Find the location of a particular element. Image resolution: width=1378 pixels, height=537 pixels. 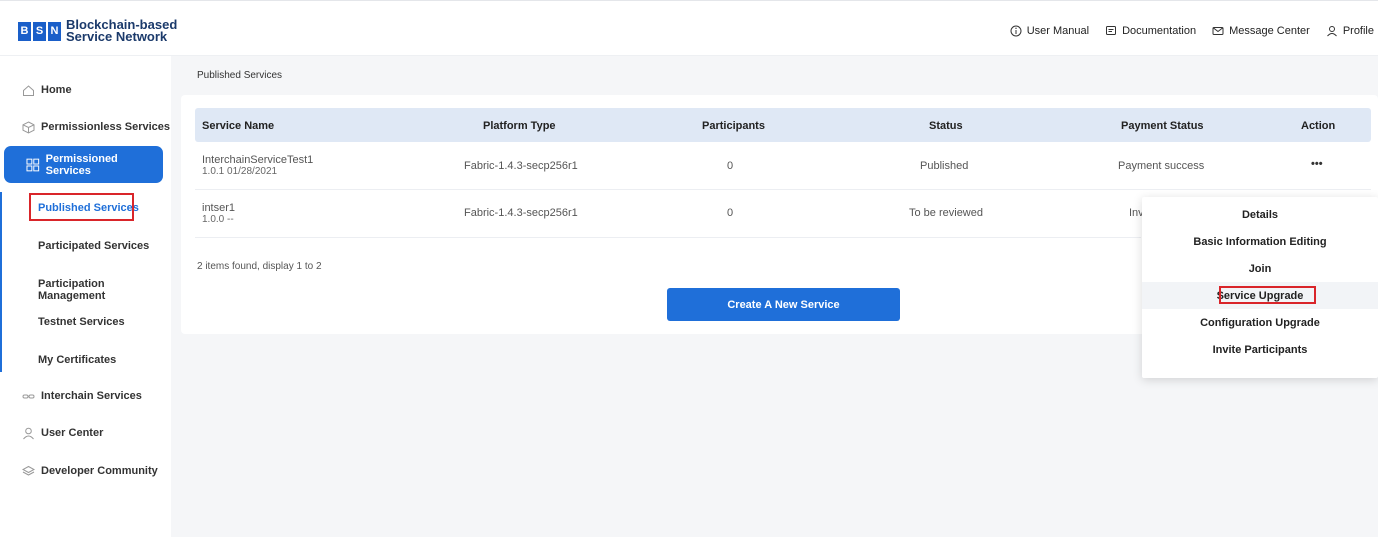

row2-status: To be reviewed is located at coordinates (946, 213).